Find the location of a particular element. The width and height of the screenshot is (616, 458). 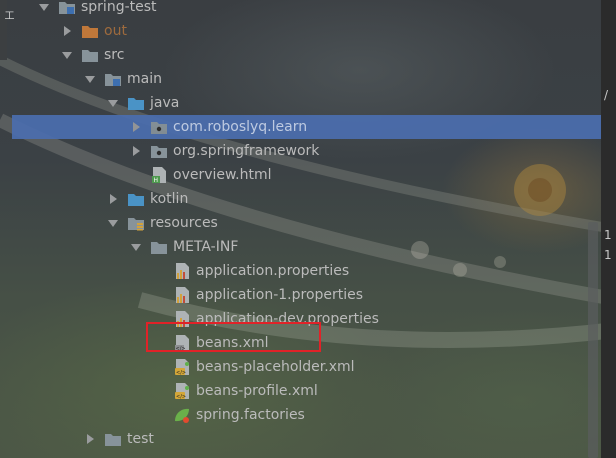

tree-node: resources is located at coordinates (307, 223).